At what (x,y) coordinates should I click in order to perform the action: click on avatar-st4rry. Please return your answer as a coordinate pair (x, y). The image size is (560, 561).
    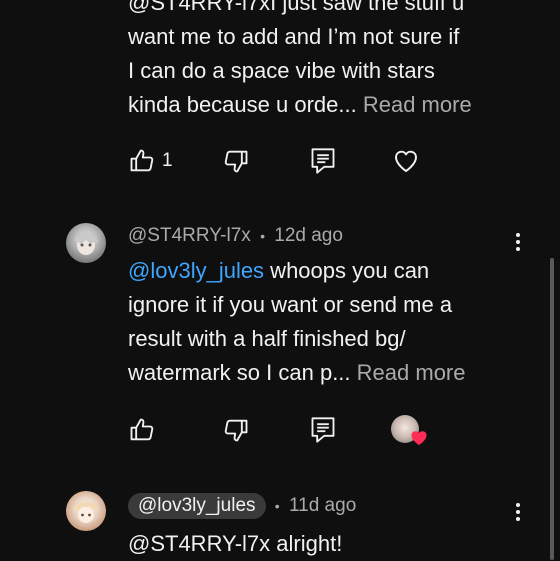
    Looking at the image, I should click on (86, 243).